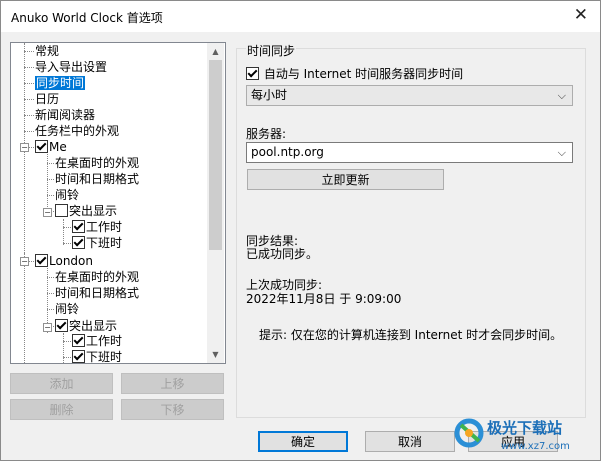 The width and height of the screenshot is (601, 461). Describe the element at coordinates (300, 16) in the screenshot. I see `title-bar: Anuko World Clock 首选项 ✕` at that location.